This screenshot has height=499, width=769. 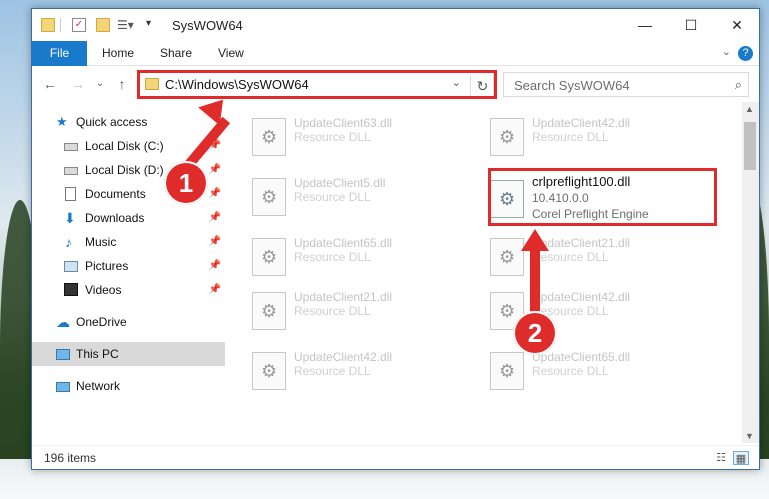 I want to click on sidebar-item-music: ♪ Music 📌, so click(x=128, y=242).